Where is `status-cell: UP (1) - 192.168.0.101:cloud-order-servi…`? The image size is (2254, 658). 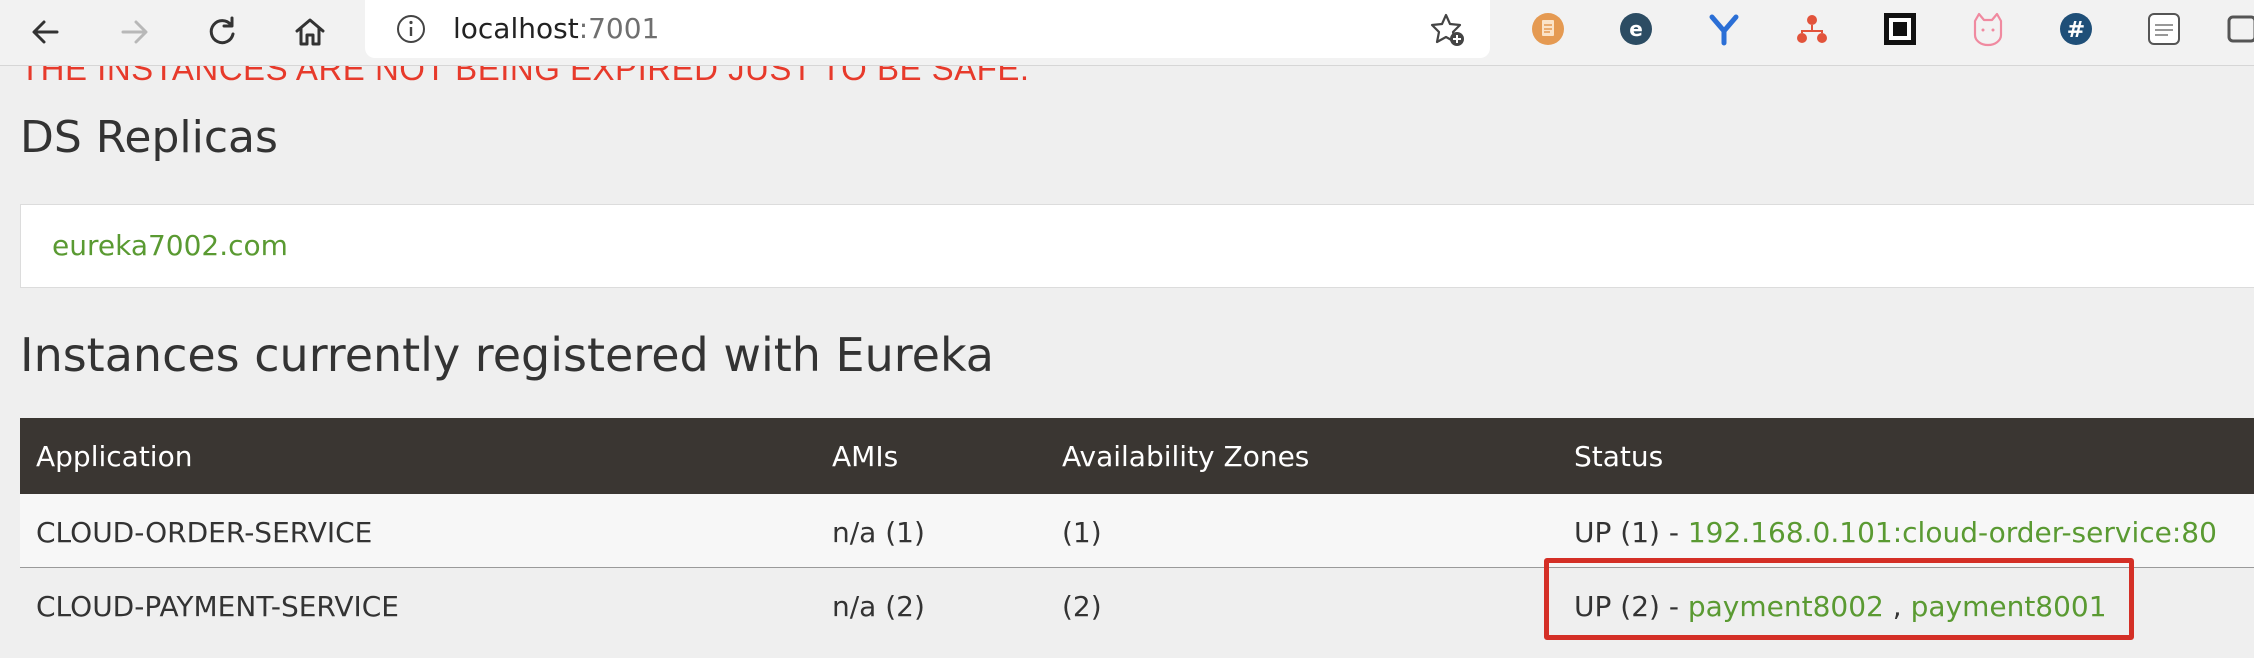 status-cell: UP (1) - 192.168.0.101:cloud-order-servi… is located at coordinates (1895, 532).